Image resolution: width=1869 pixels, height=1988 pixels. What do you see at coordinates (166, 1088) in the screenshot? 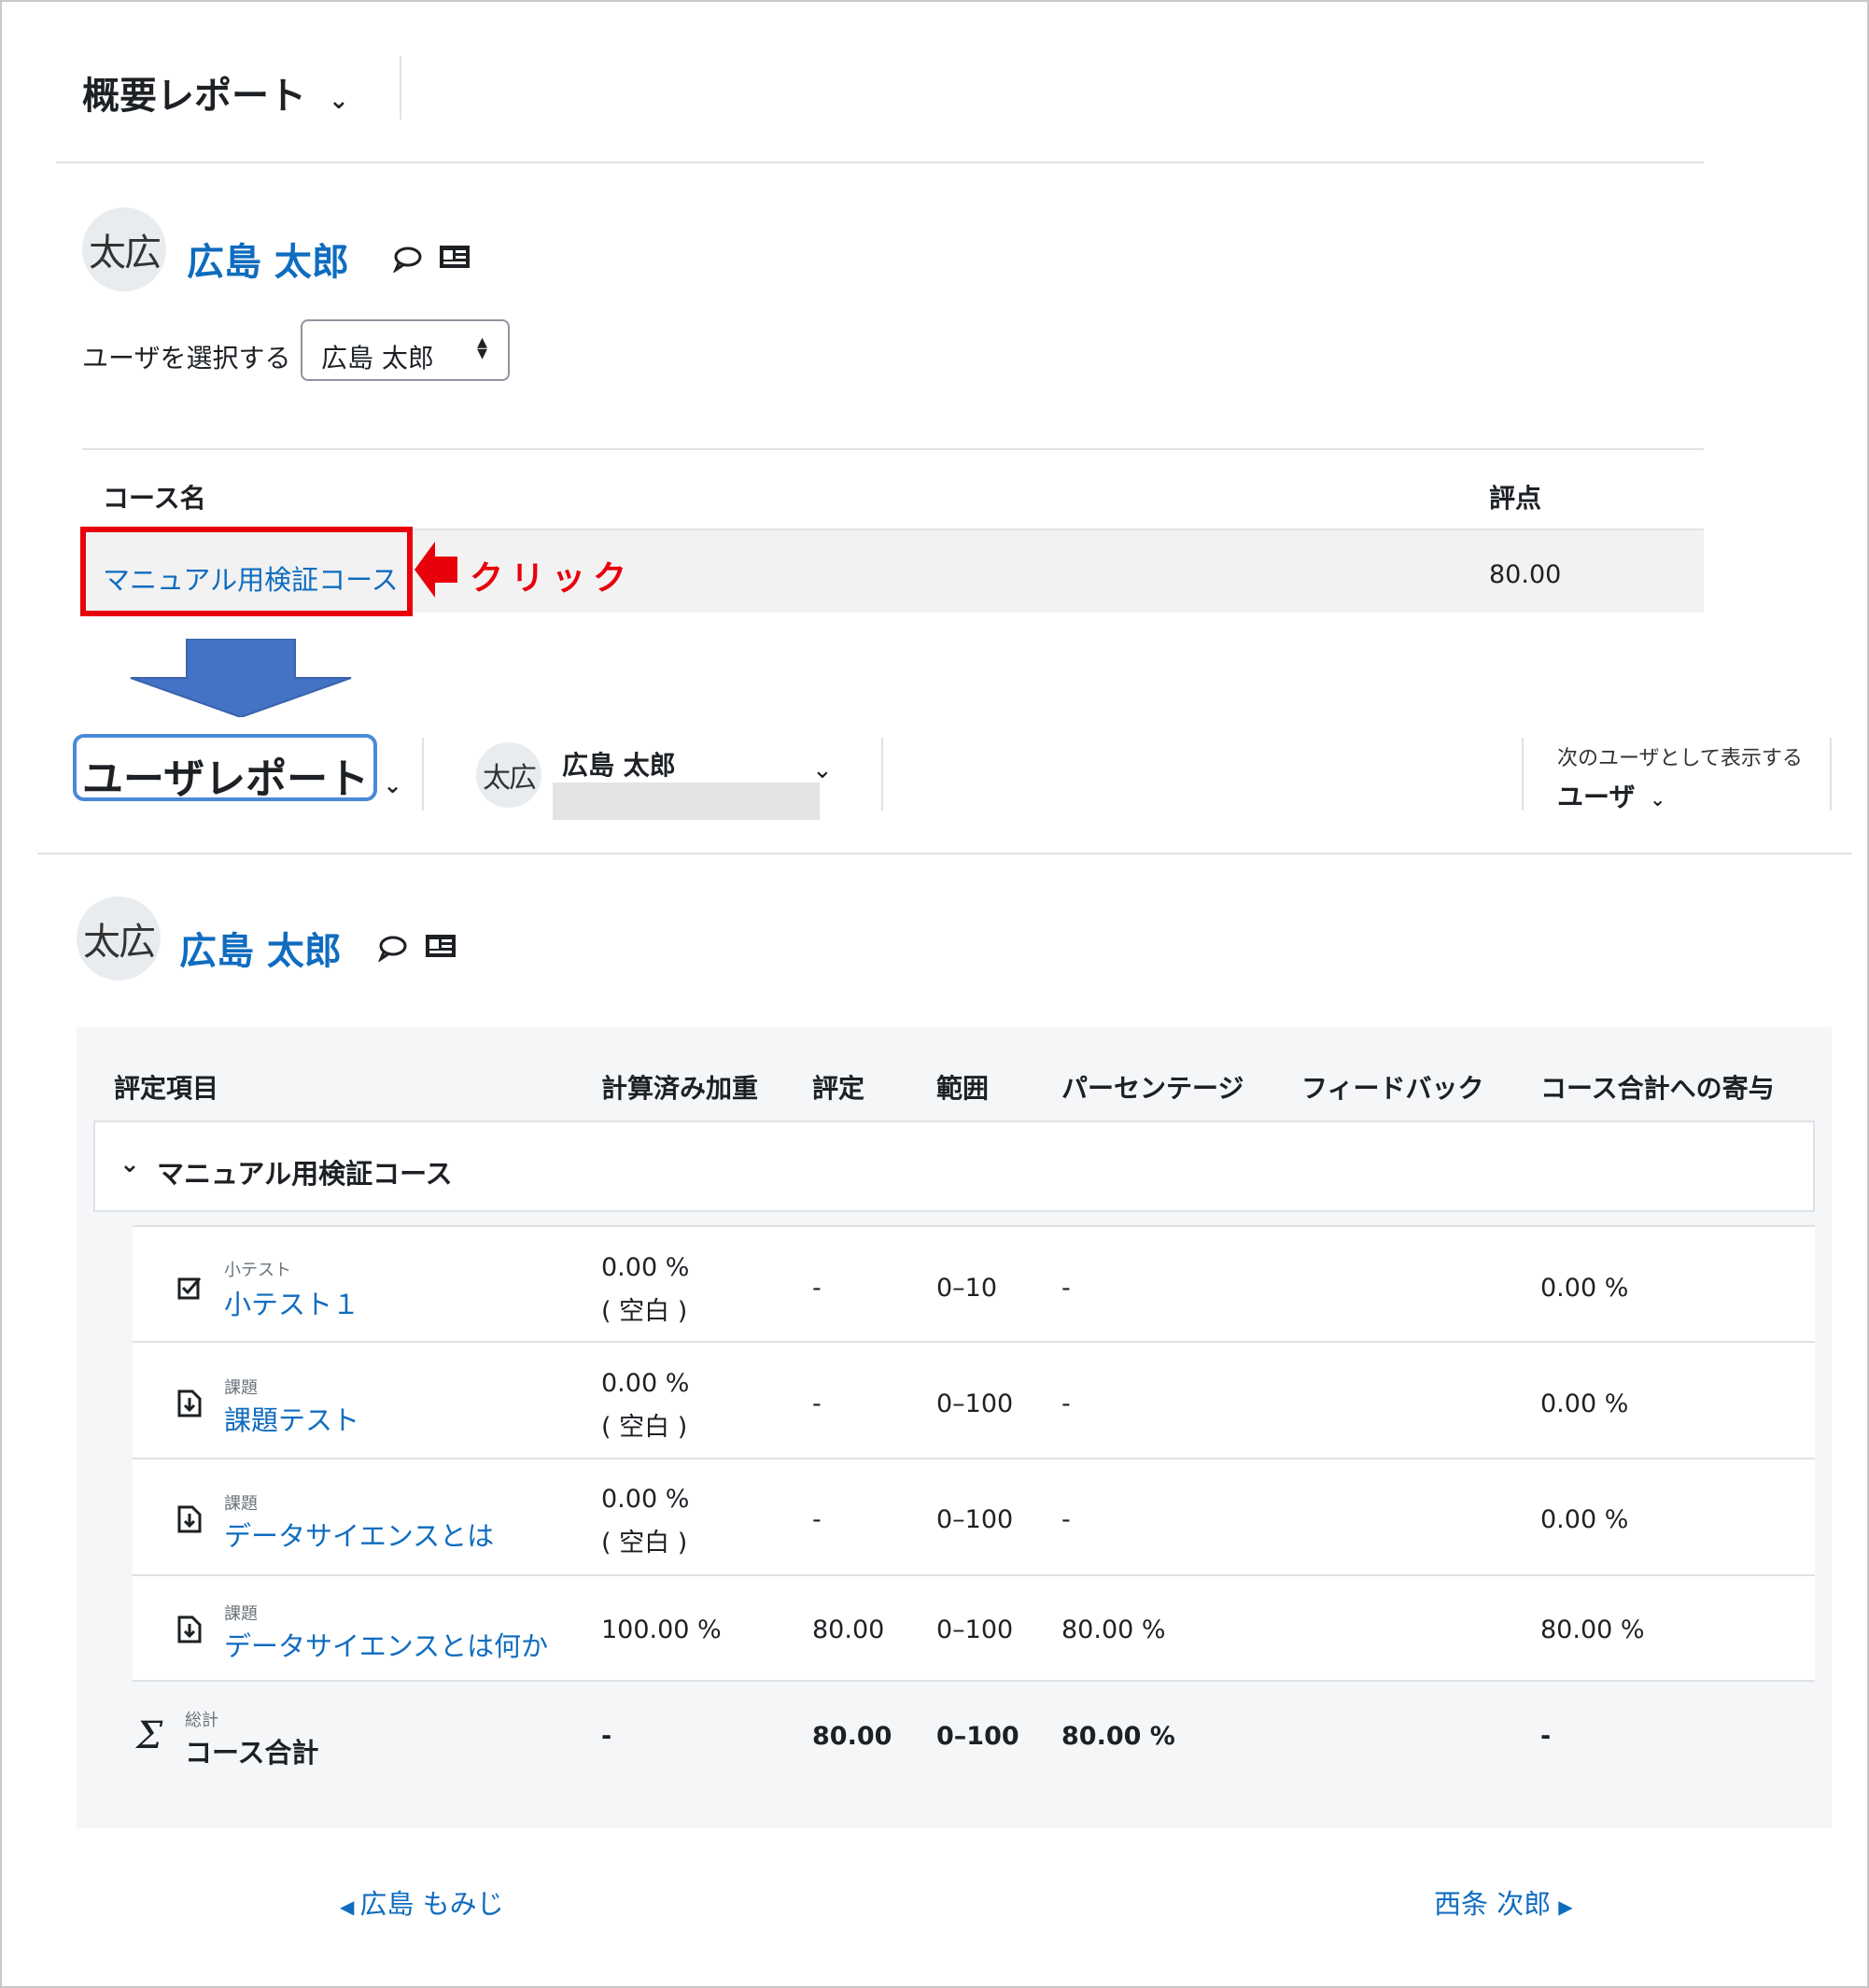
I see `column-header-item: 評定項目` at bounding box center [166, 1088].